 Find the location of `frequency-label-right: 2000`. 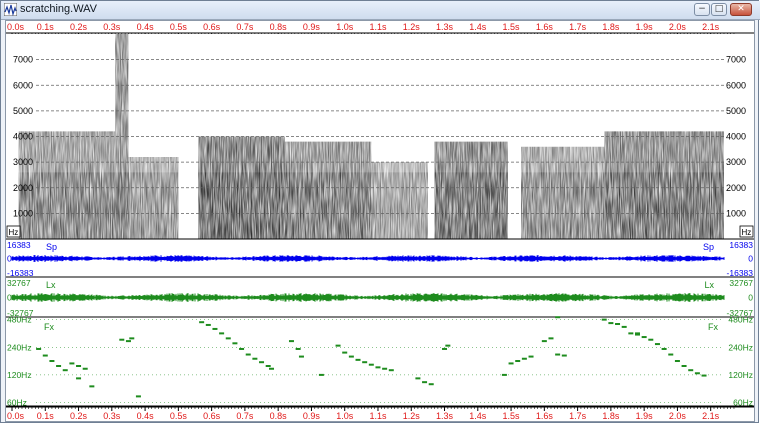

frequency-label-right: 2000 is located at coordinates (736, 188).